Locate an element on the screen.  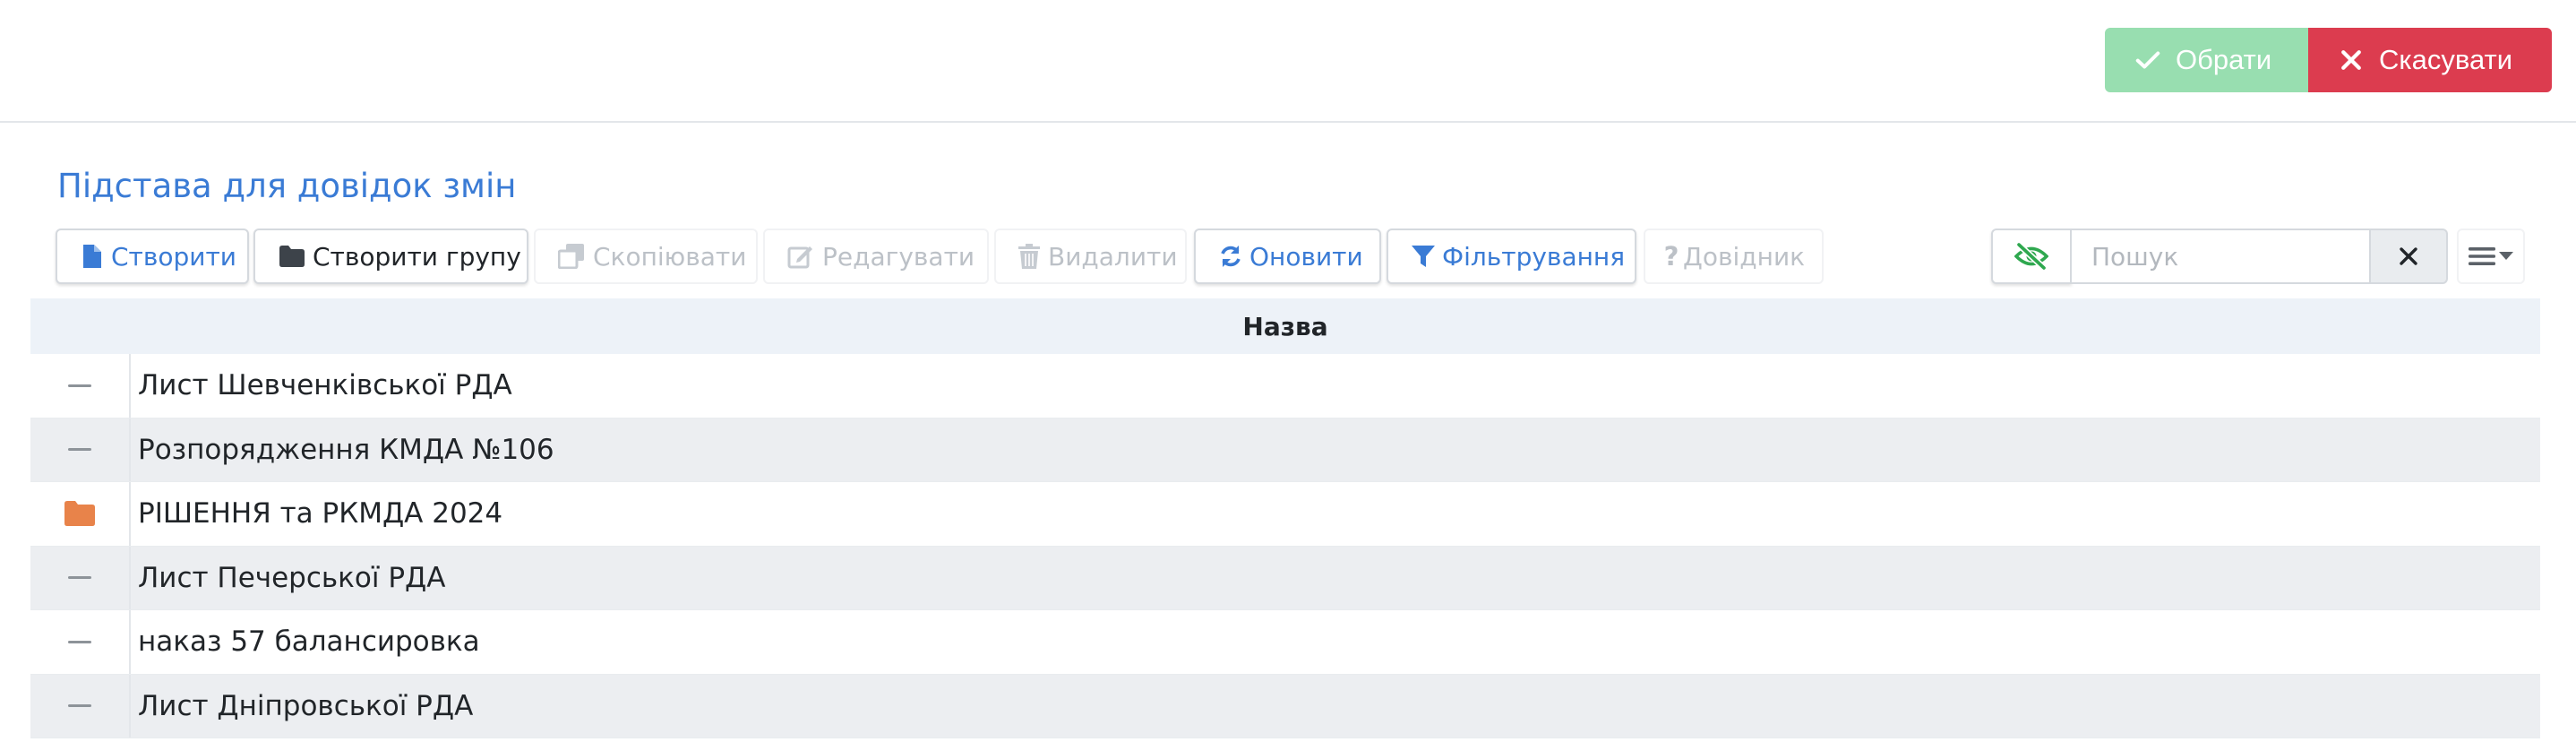
help-button: ? Довідник is located at coordinates (1734, 256).